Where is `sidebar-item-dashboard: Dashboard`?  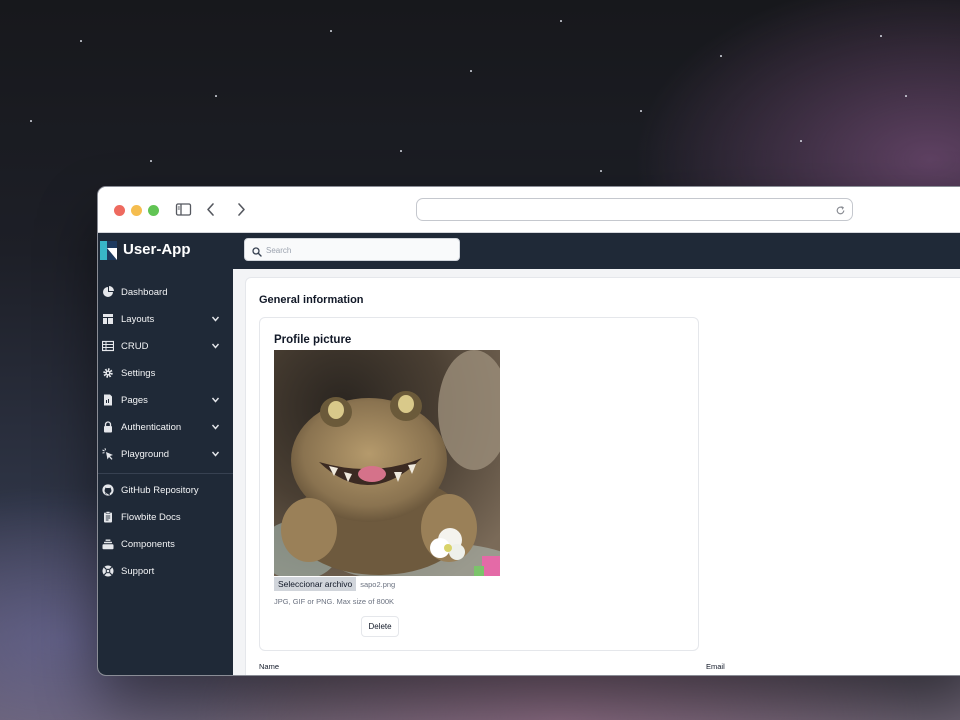 sidebar-item-dashboard: Dashboard is located at coordinates (165, 292).